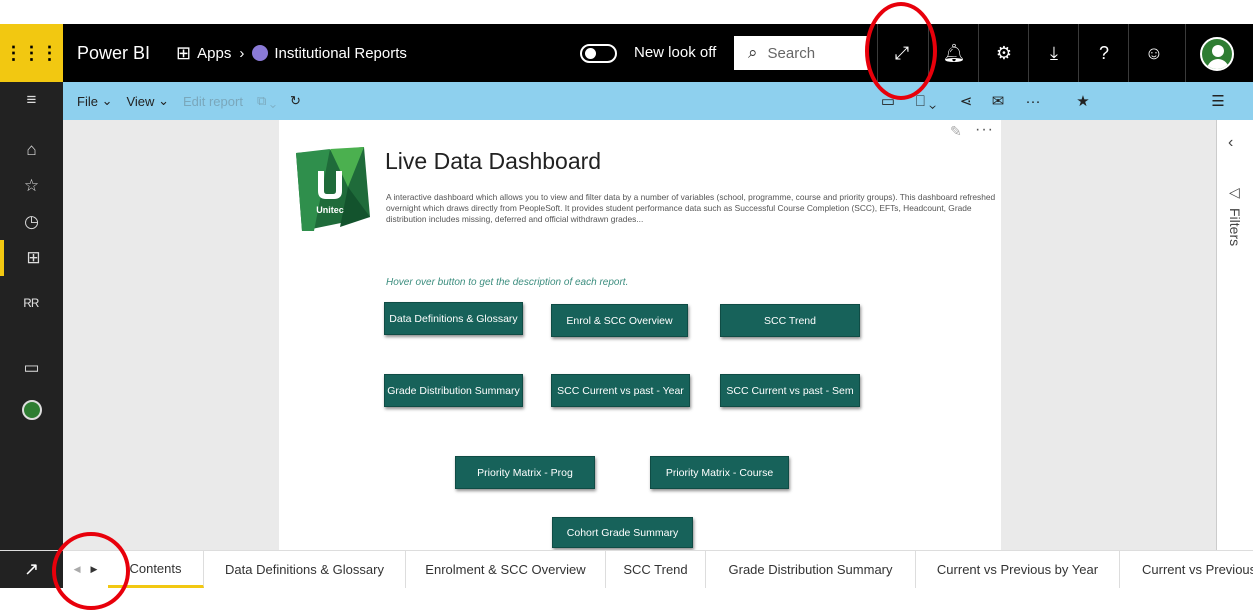 Image resolution: width=1253 pixels, height=610 pixels. Describe the element at coordinates (1218, 64) in the screenshot. I see `avatar-body` at that location.